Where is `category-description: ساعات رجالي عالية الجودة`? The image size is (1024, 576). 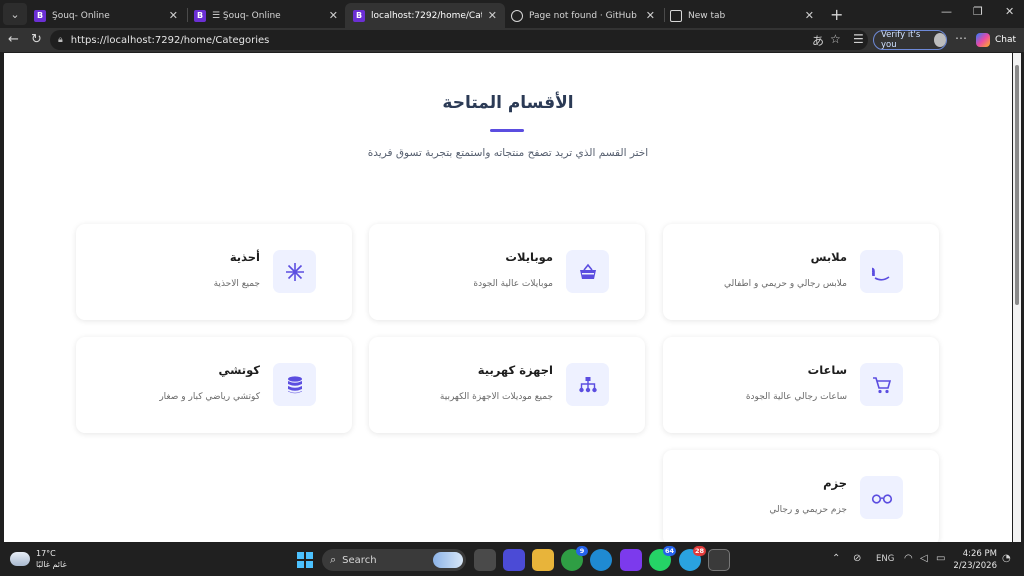
category-description: ساعات رجالي عالية الجودة is located at coordinates (796, 397).